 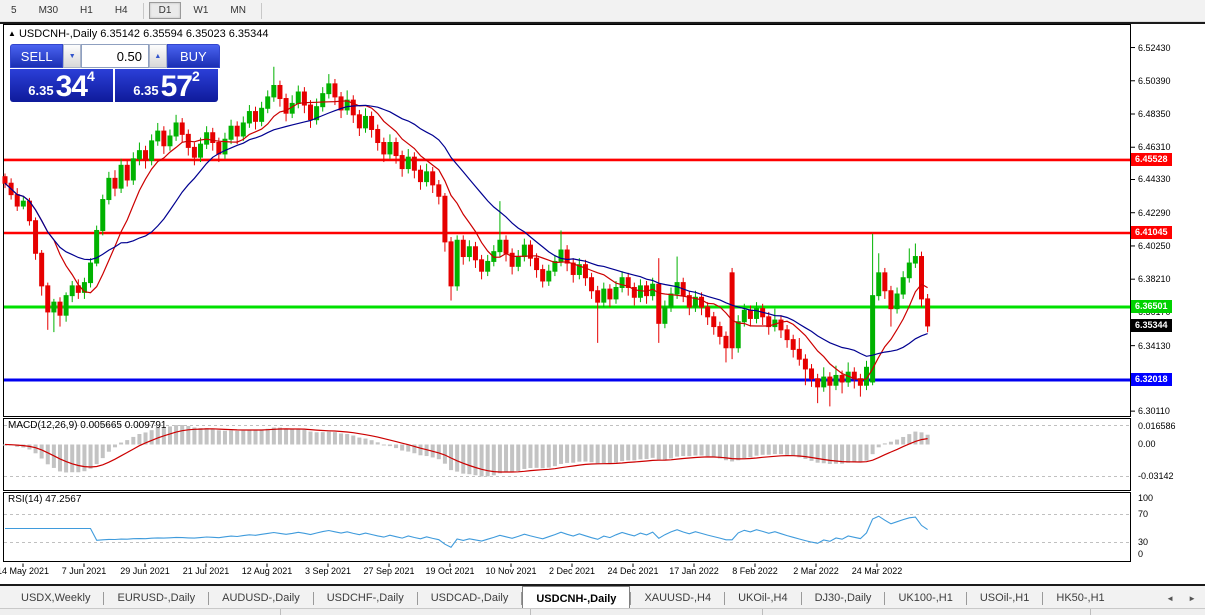 I want to click on macd-axis-label: 0.016586, so click(x=1157, y=426).